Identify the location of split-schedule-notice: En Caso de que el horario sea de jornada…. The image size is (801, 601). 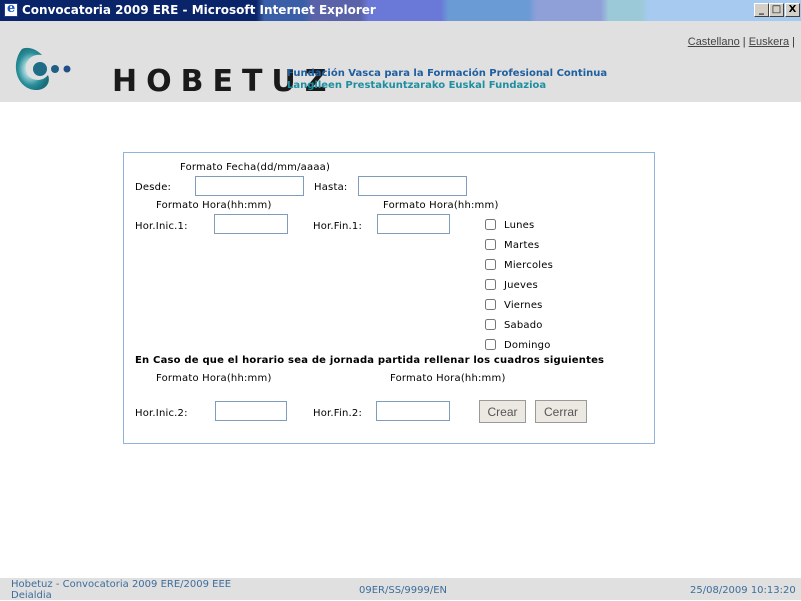
(370, 360).